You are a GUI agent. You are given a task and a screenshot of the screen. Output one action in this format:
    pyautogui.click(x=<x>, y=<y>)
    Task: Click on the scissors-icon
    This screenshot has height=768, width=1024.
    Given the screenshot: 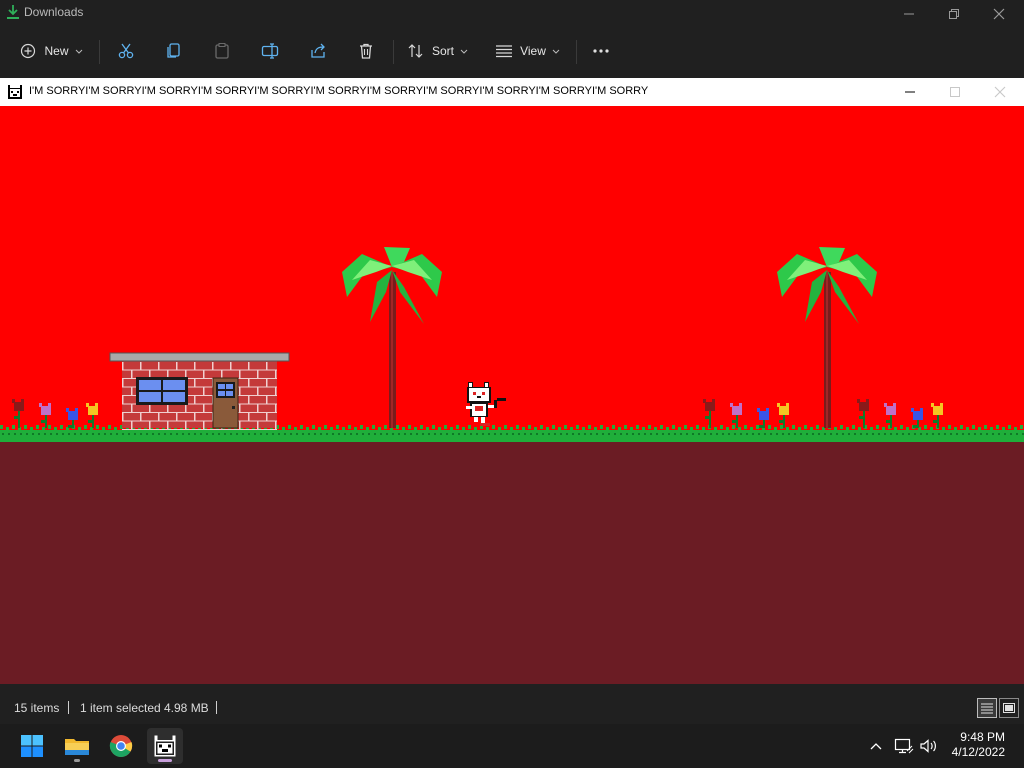 What is the action you would take?
    pyautogui.click(x=126, y=51)
    